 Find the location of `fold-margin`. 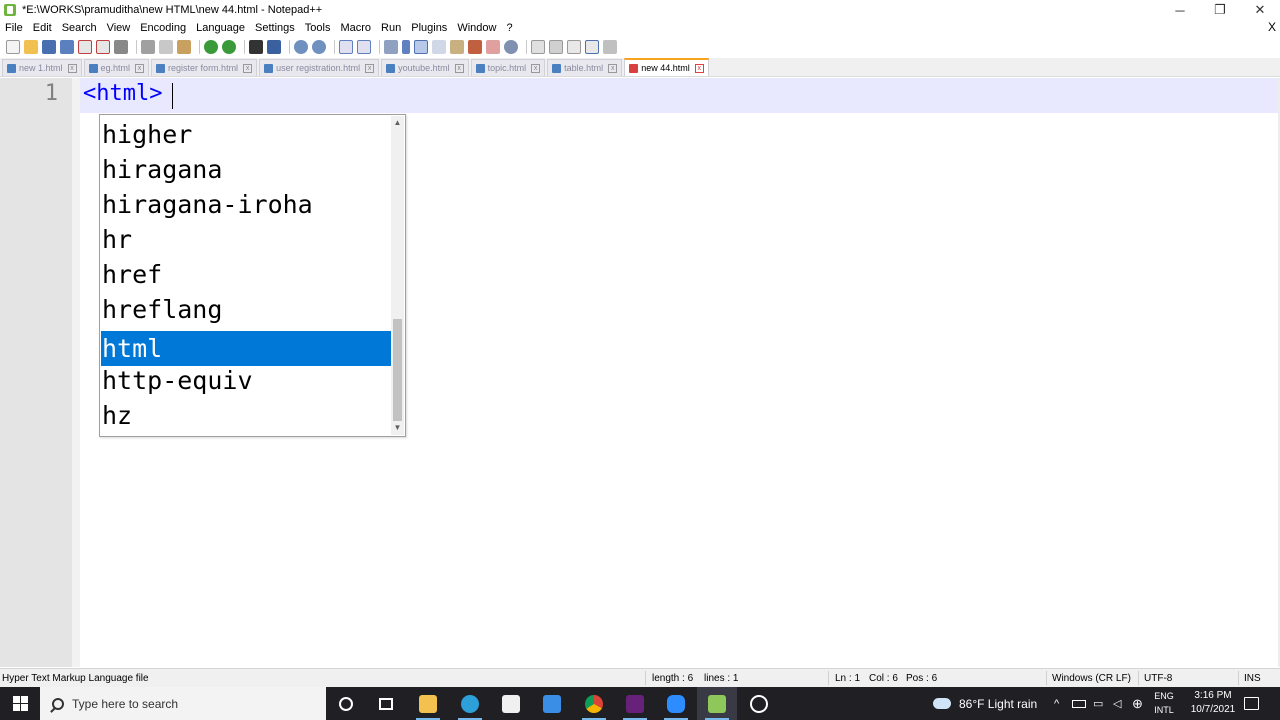

fold-margin is located at coordinates (76, 372).